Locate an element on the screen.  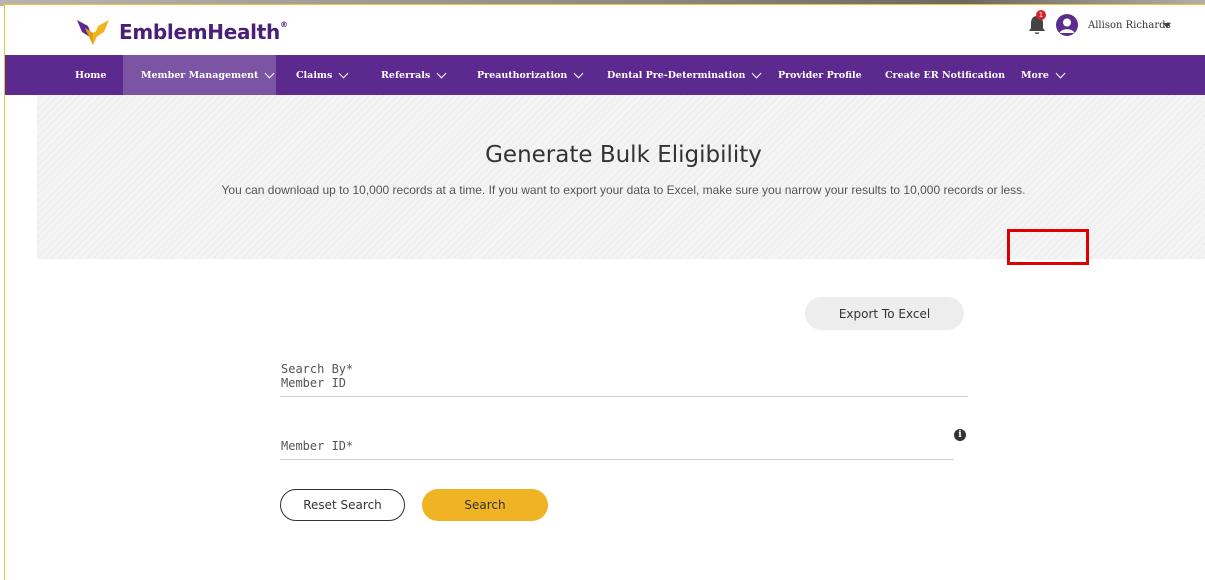
nav-create-er-label: Create ER Notification is located at coordinates (945, 75).